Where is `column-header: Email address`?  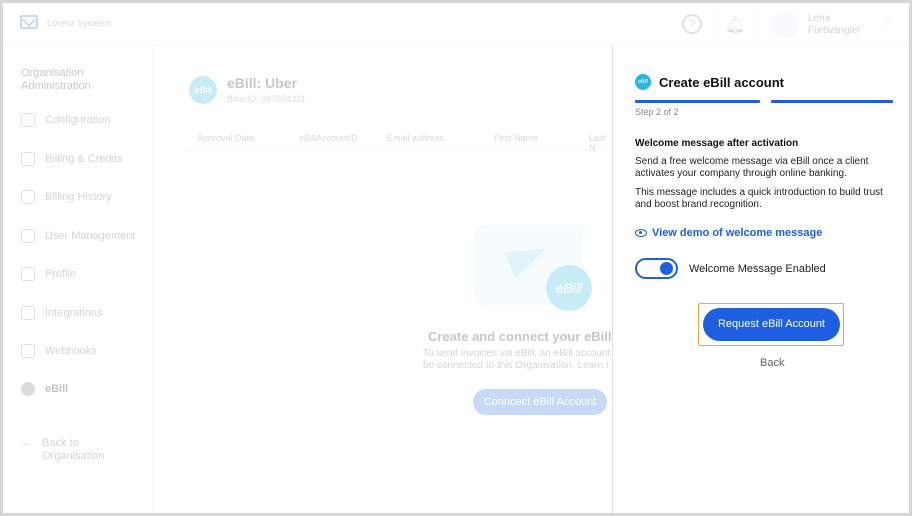 column-header: Email address is located at coordinates (416, 138).